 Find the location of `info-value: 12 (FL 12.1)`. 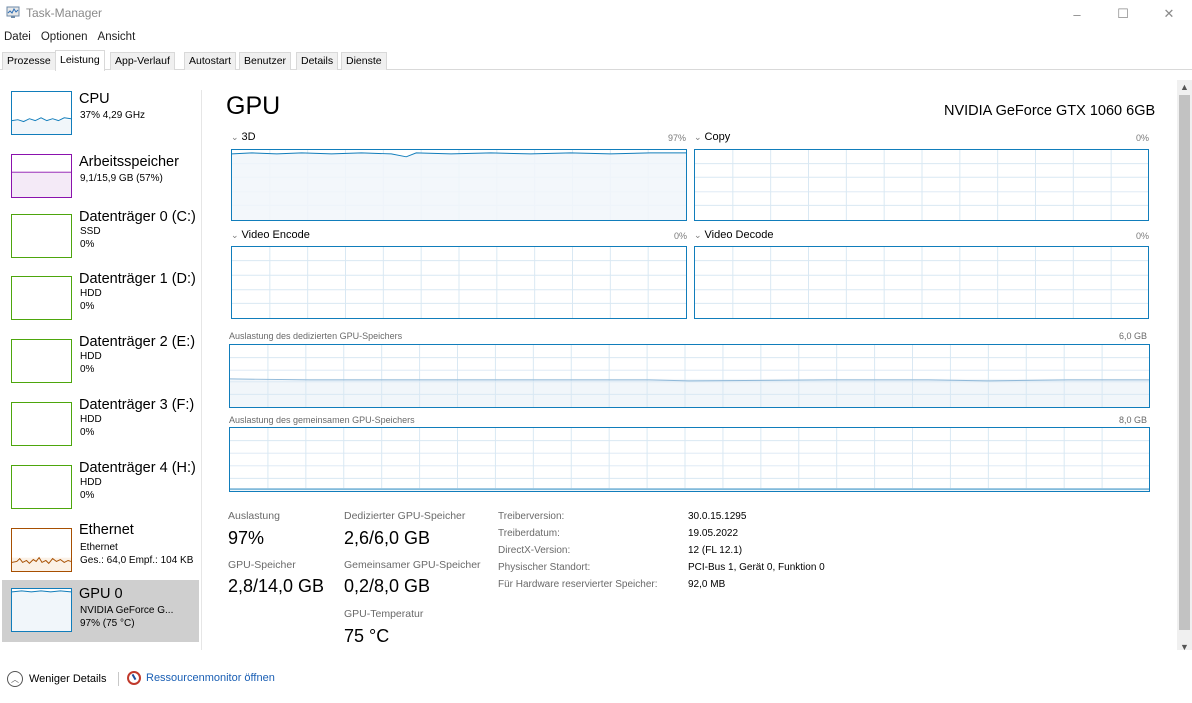

info-value: 12 (FL 12.1) is located at coordinates (715, 550).